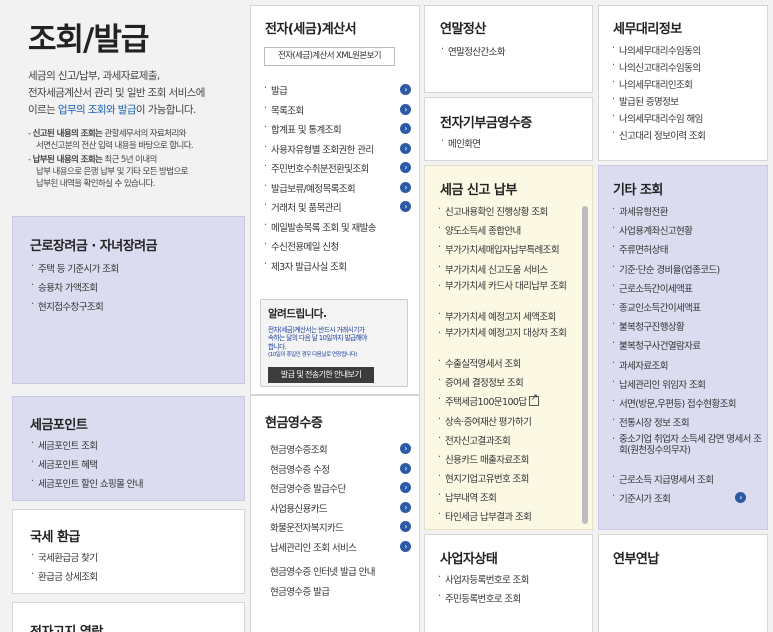  What do you see at coordinates (340, 452) in the screenshot?
I see `cash-receipt-item-query: 현금영수증조회 ›` at bounding box center [340, 452].